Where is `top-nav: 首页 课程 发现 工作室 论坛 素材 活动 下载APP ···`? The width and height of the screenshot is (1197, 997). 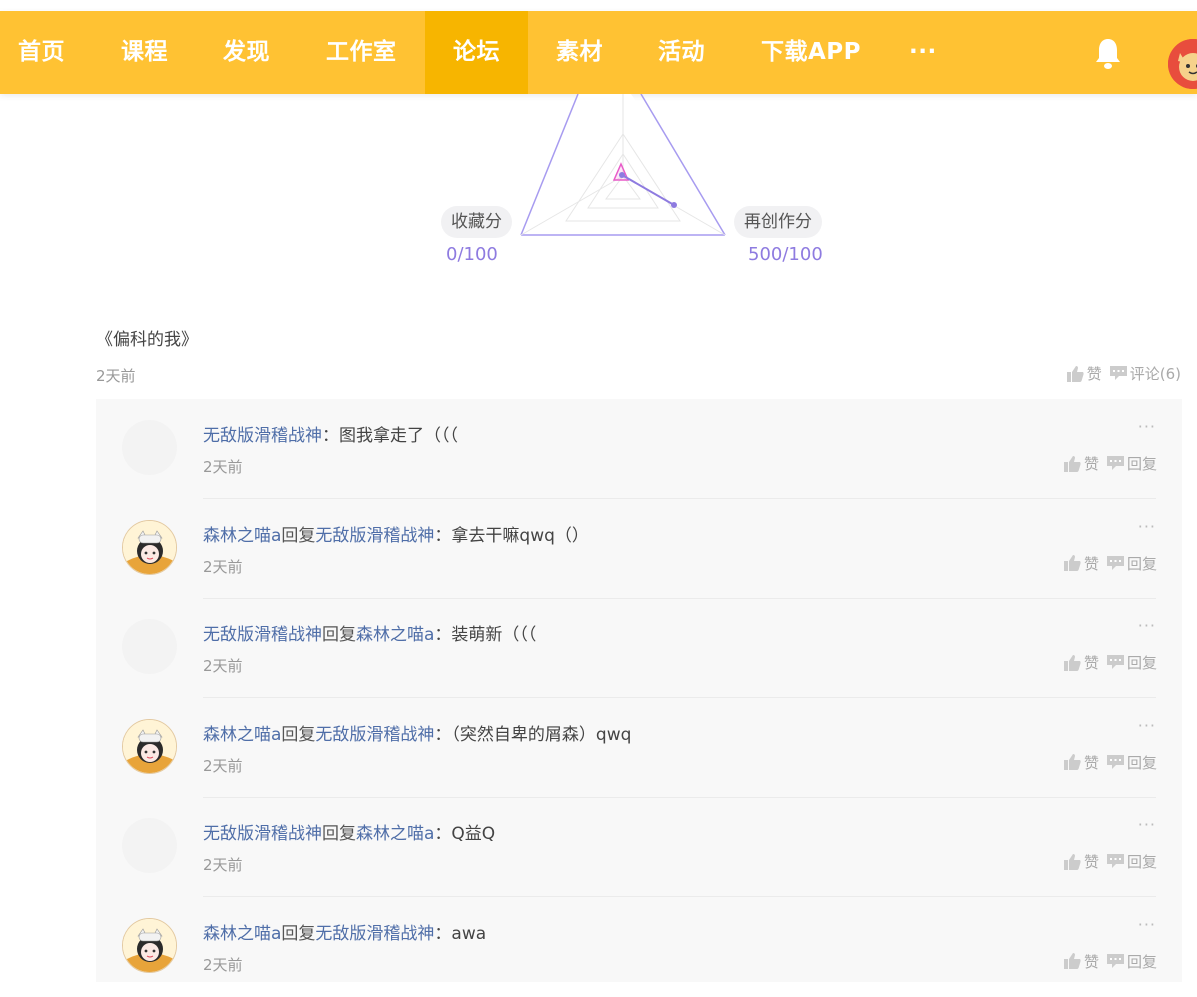 top-nav: 首页 课程 发现 工作室 论坛 素材 活动 下载APP ··· is located at coordinates (598, 52).